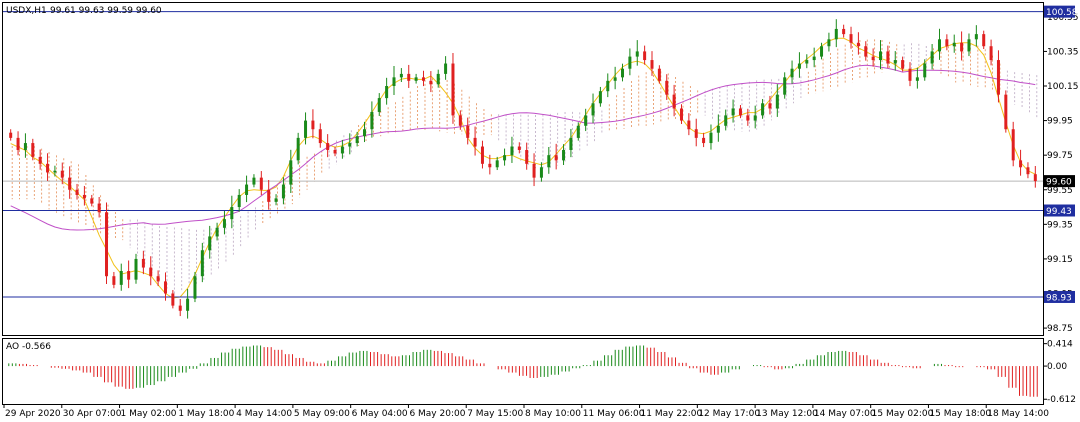 Image resolution: width=1080 pixels, height=422 pixels. What do you see at coordinates (149, 414) in the screenshot?
I see `time-tick-label: 1 May 02:00` at bounding box center [149, 414].